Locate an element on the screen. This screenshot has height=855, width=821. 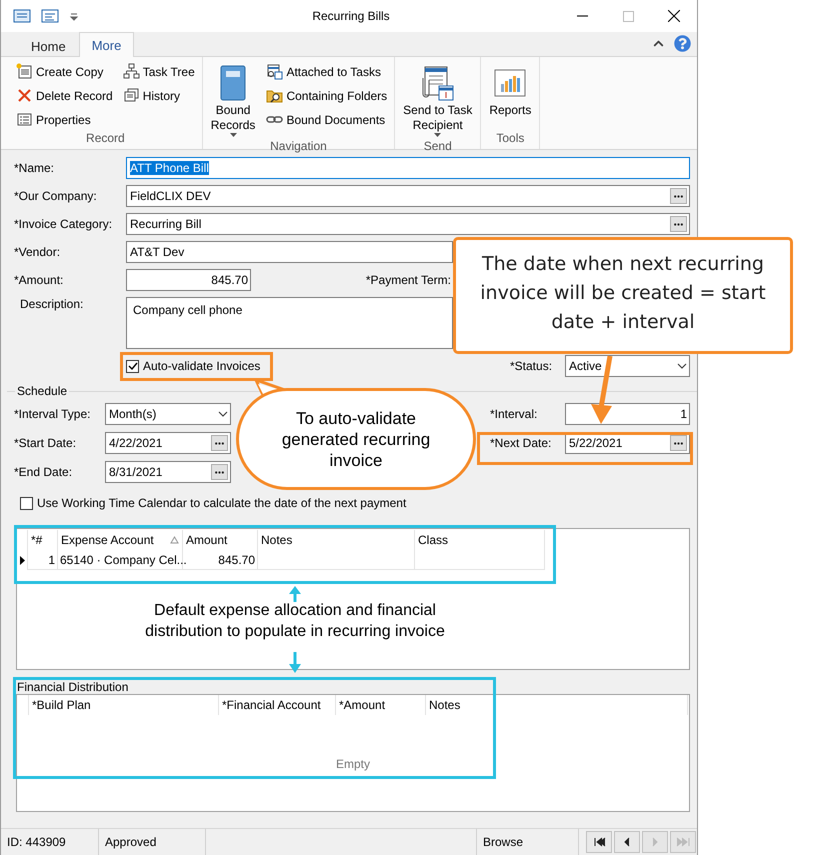
group-label: Tools is located at coordinates (510, 139).